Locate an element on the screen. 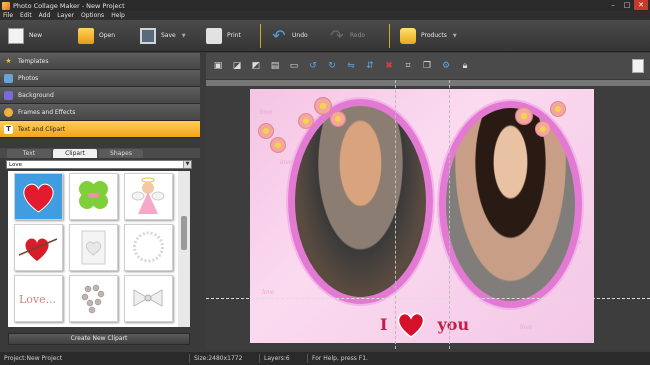 The width and height of the screenshot is (650, 365). clipart-heart-card is located at coordinates (93, 247).